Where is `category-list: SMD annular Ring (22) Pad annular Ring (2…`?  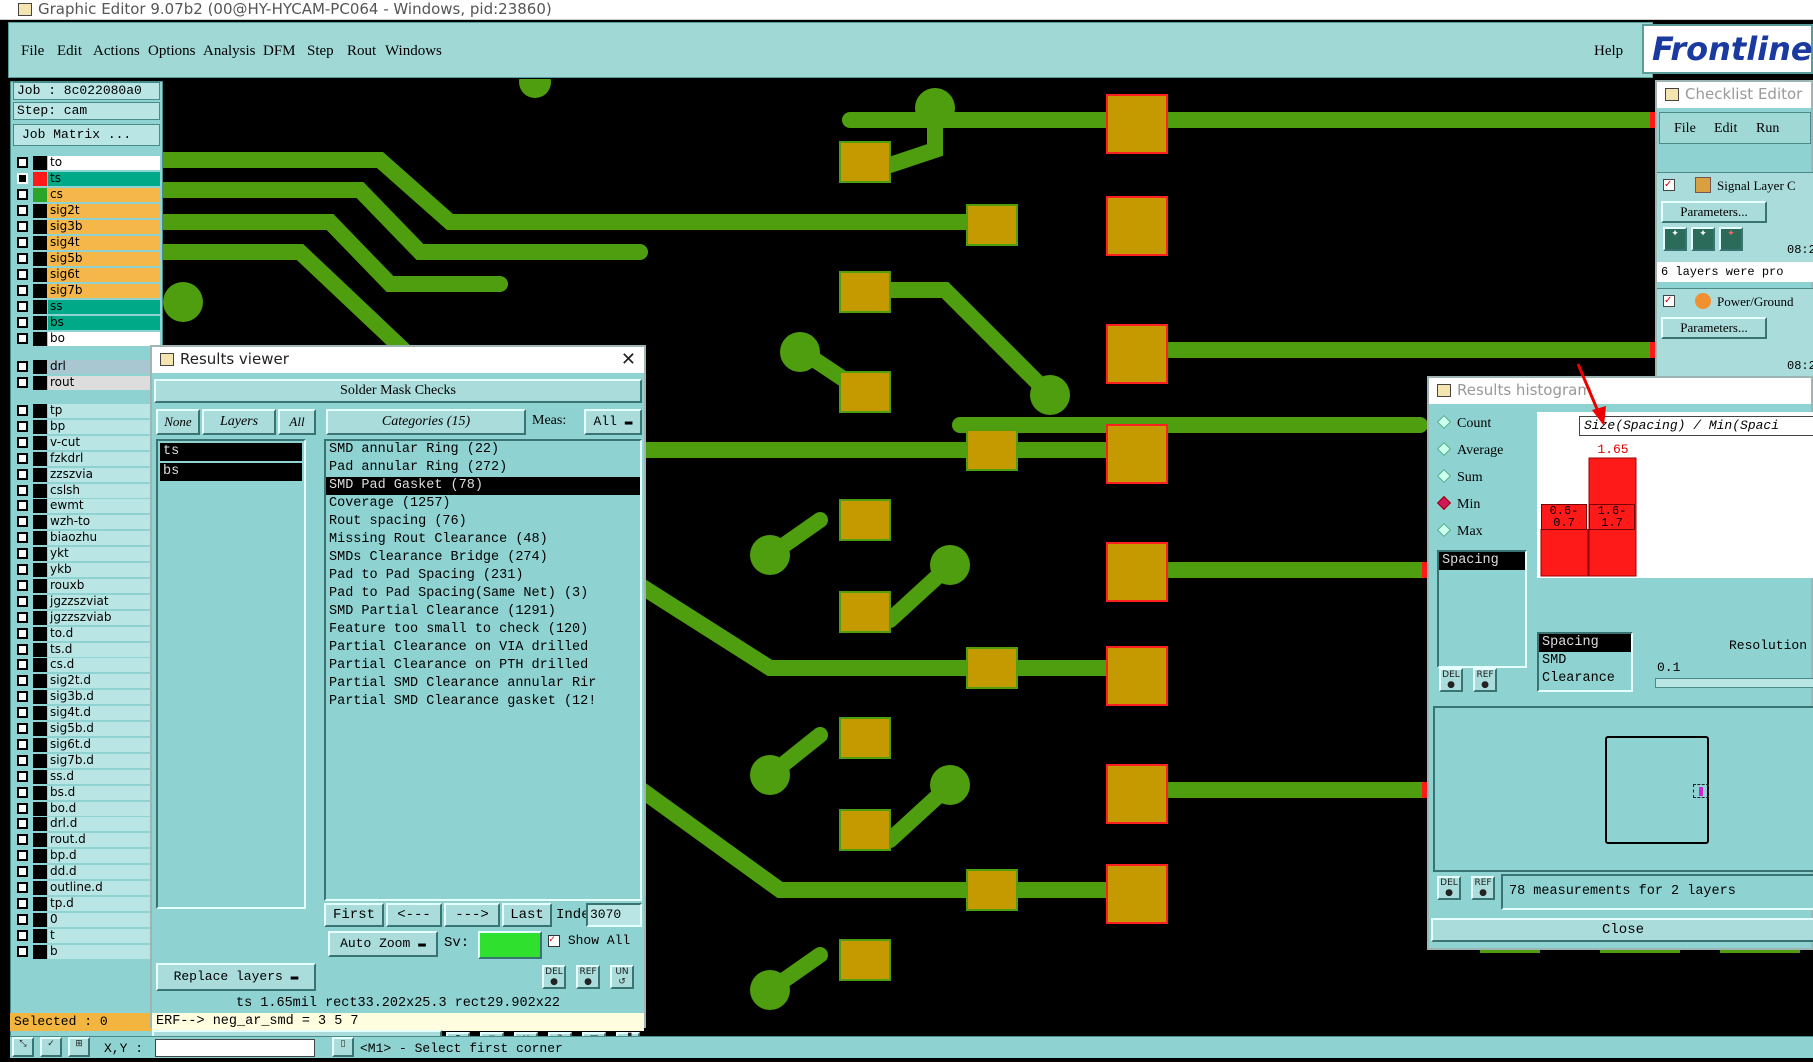 category-list: SMD annular Ring (22) Pad annular Ring (2… is located at coordinates (483, 670).